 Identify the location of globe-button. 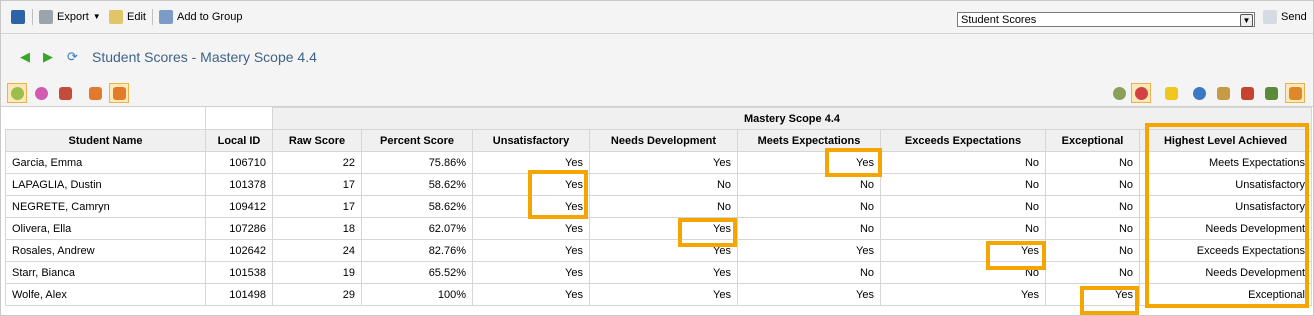
(1199, 93).